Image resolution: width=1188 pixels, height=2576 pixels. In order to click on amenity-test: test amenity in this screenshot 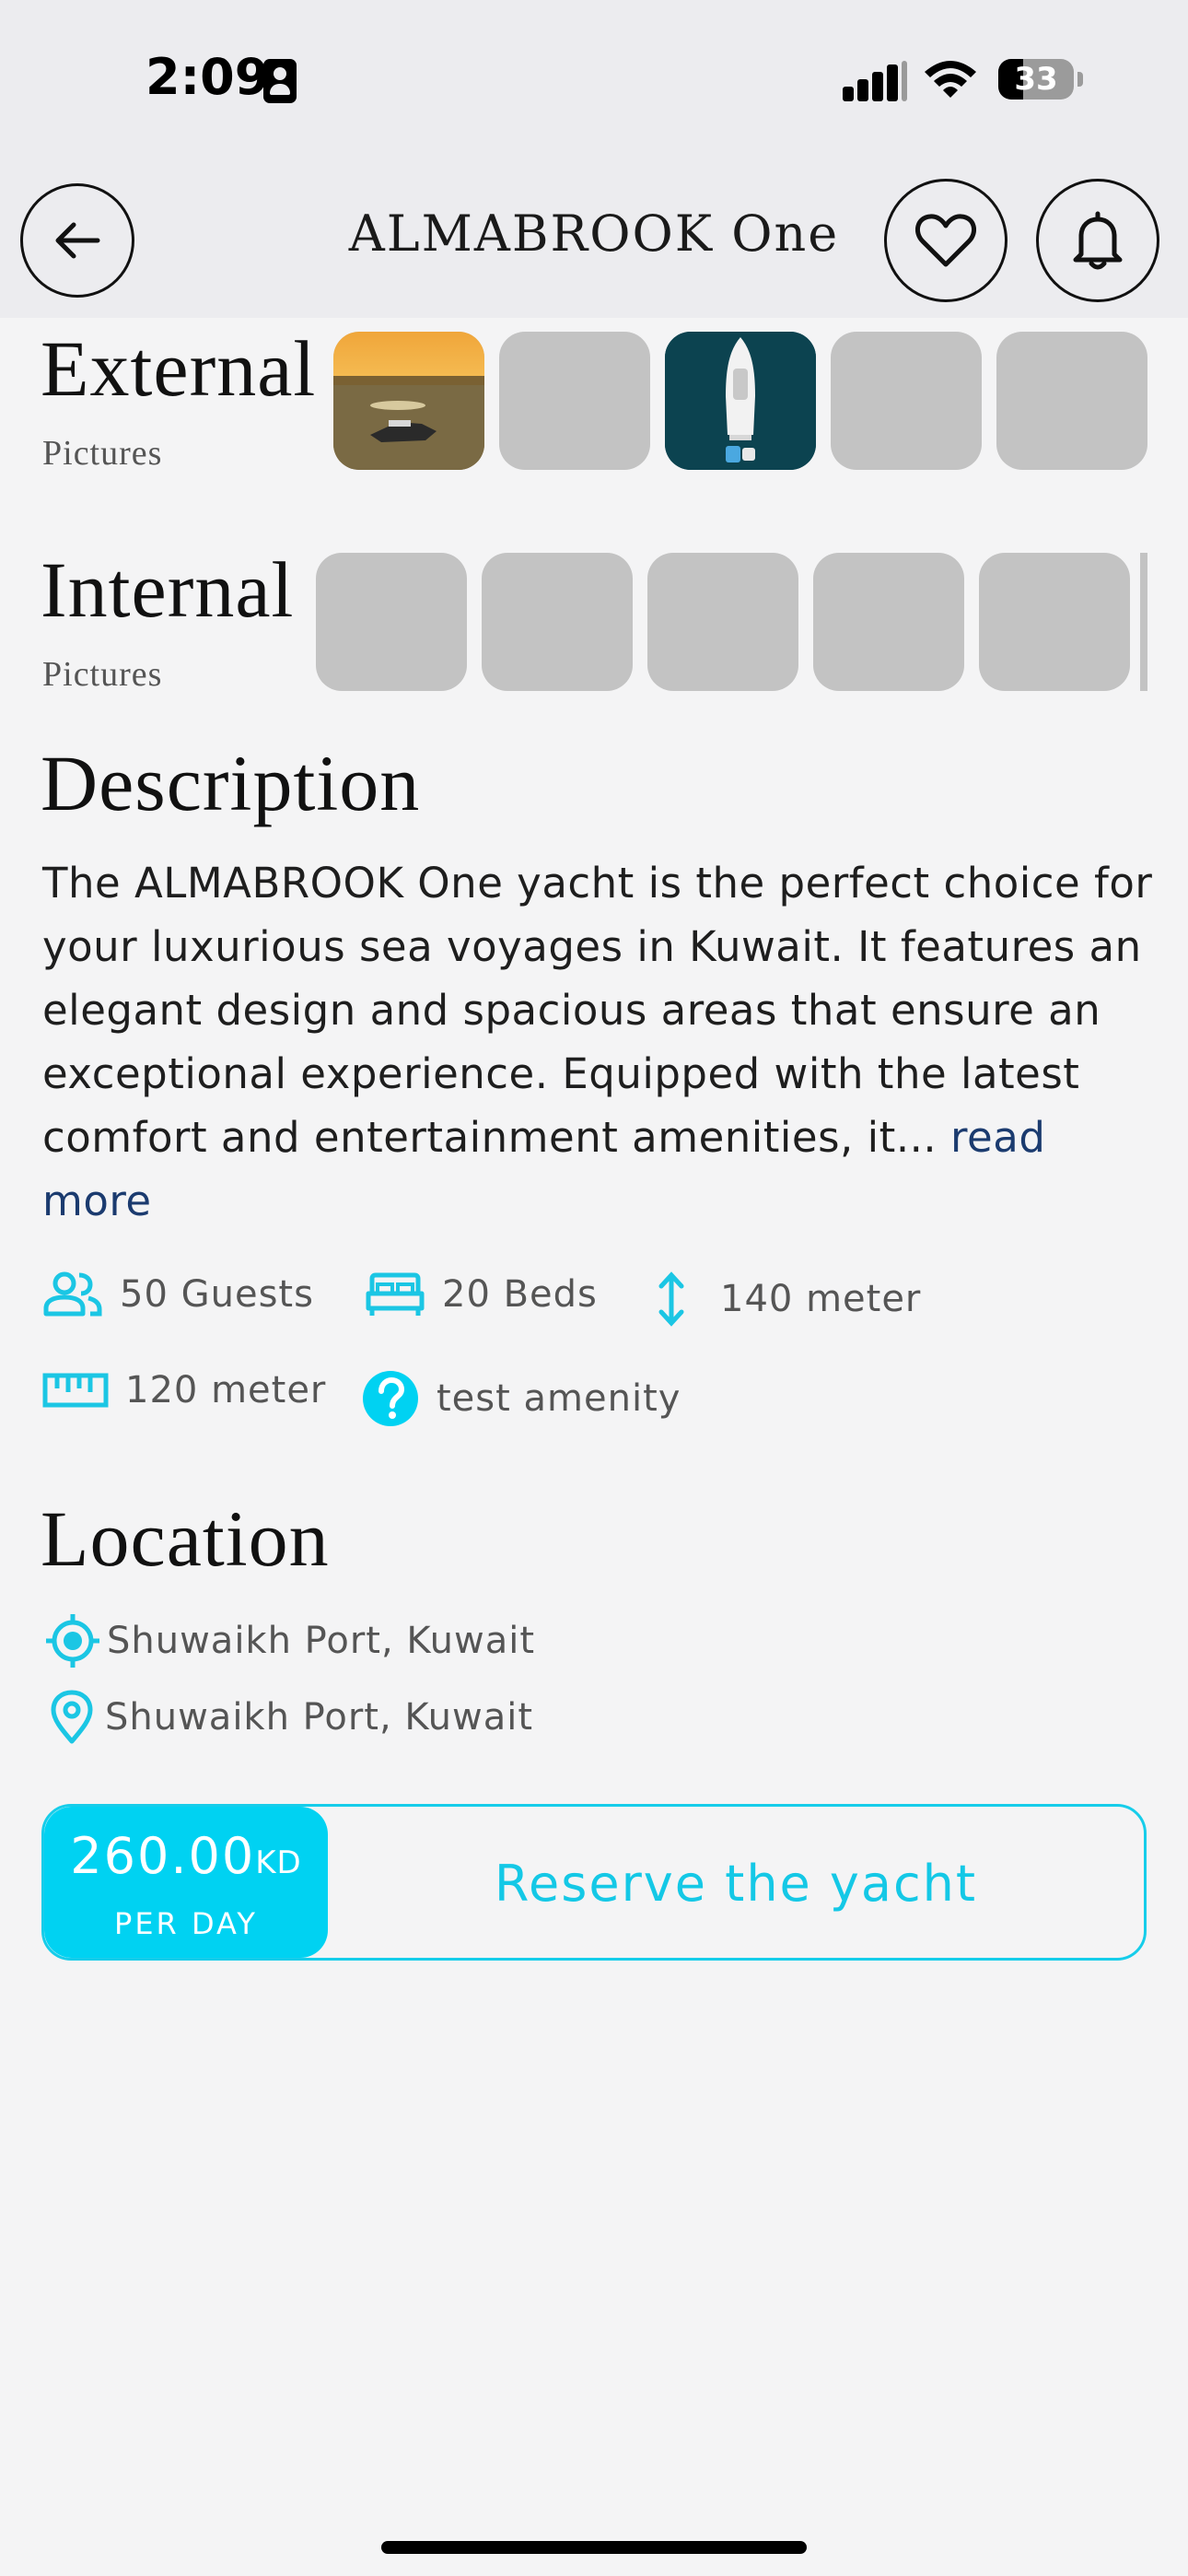, I will do `click(521, 1398)`.